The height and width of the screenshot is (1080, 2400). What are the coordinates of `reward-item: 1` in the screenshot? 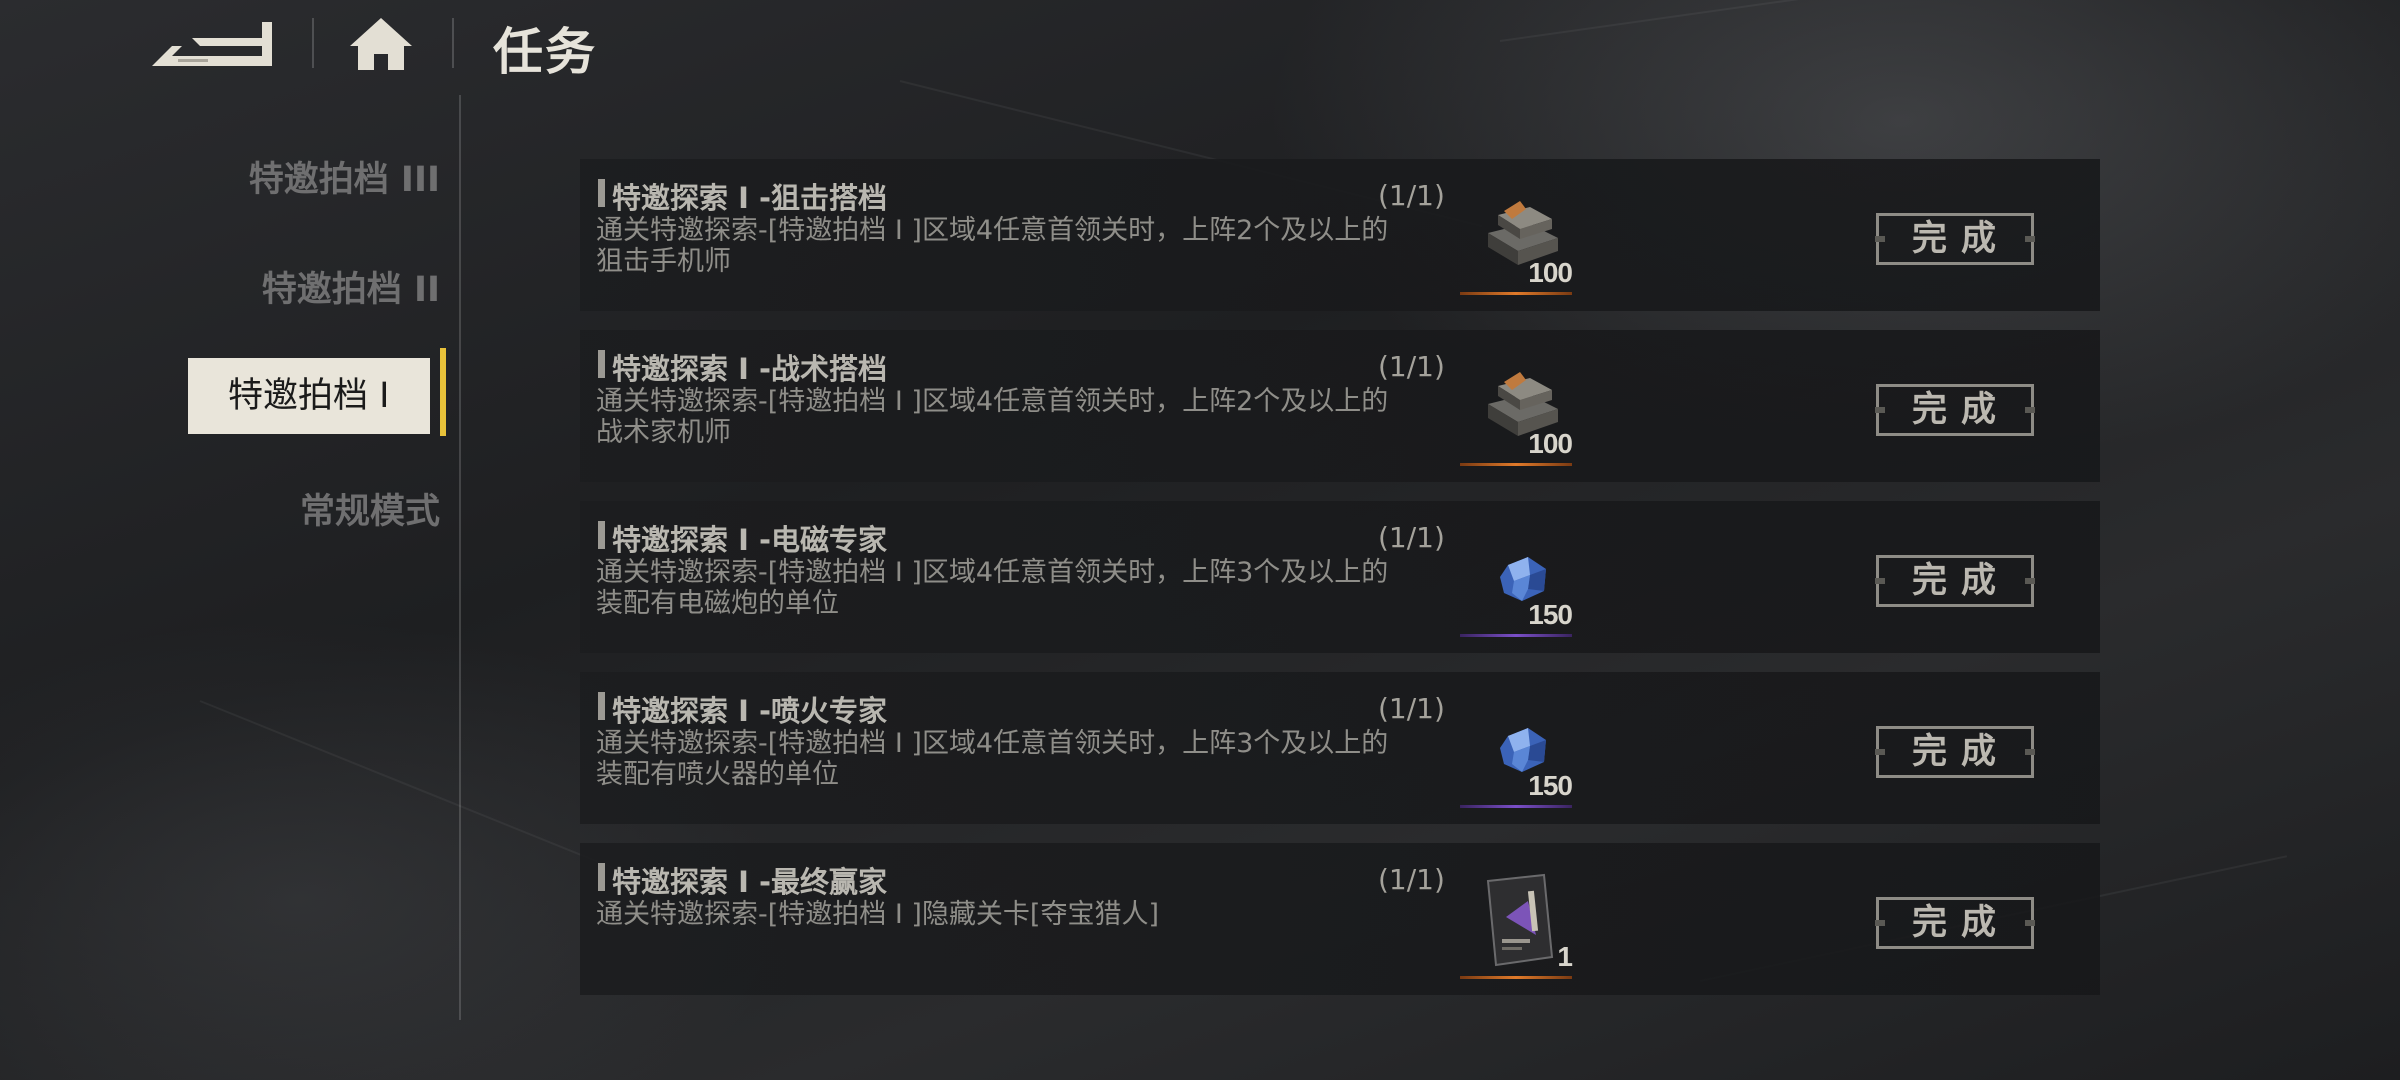 It's located at (1519, 922).